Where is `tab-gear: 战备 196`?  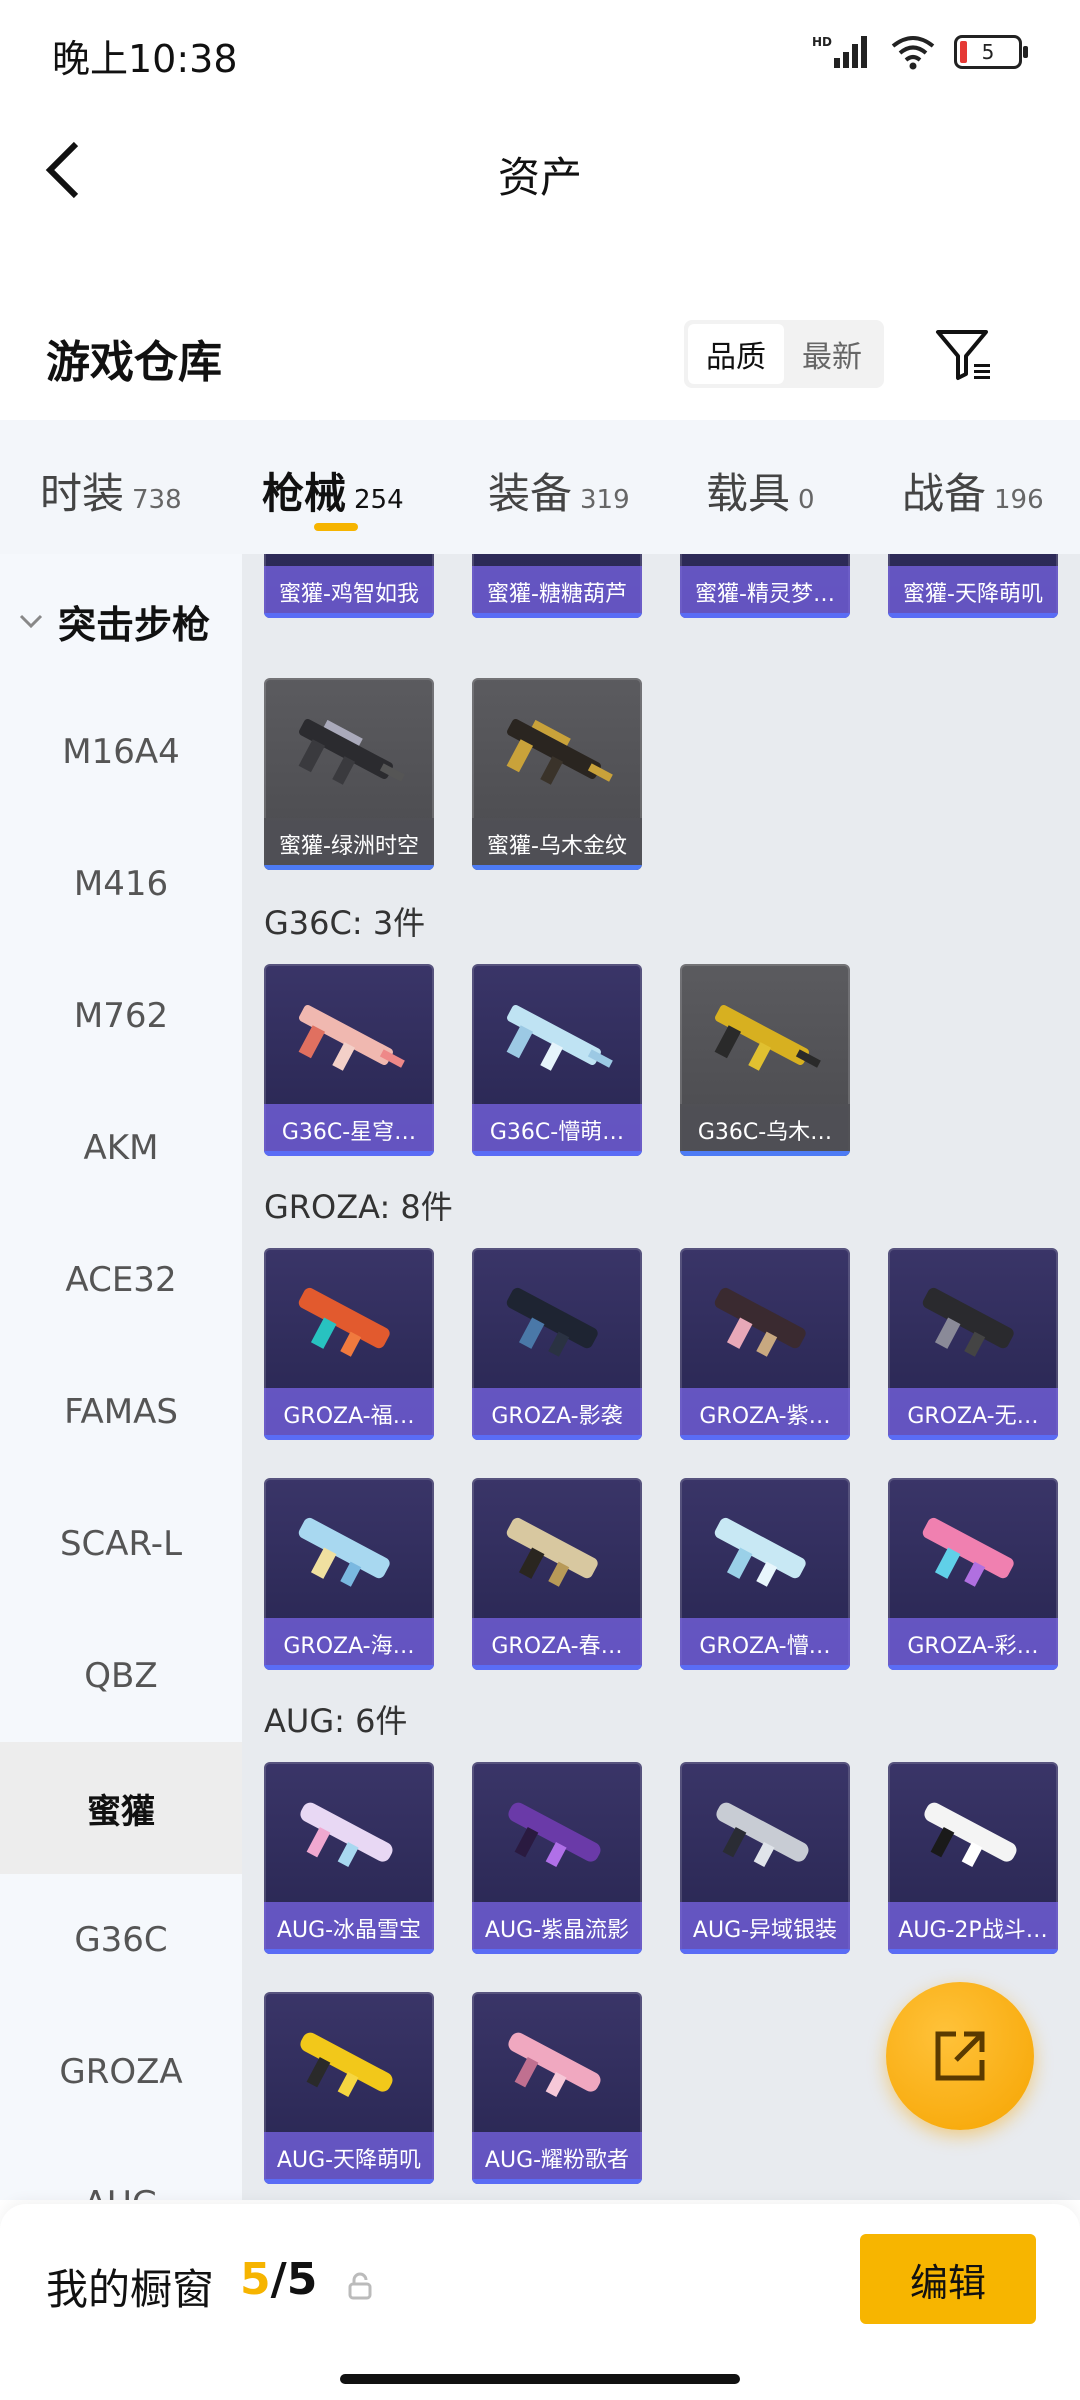
tab-gear: 战备 196 is located at coordinates (973, 490).